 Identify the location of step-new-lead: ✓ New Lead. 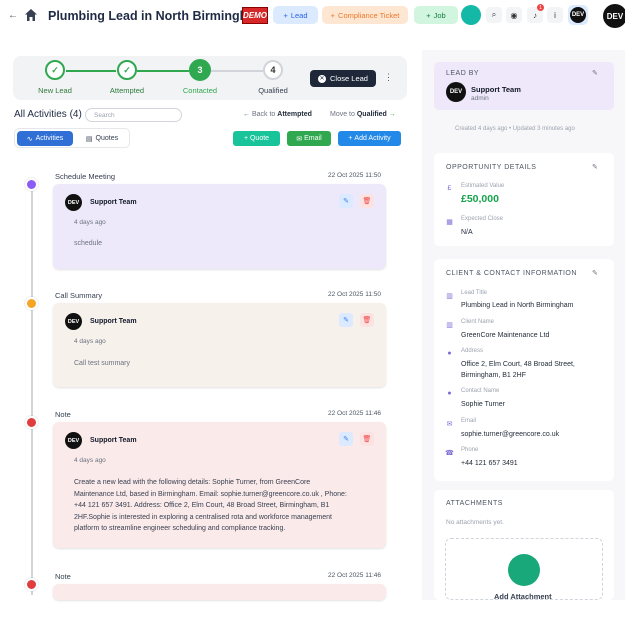
(55, 77).